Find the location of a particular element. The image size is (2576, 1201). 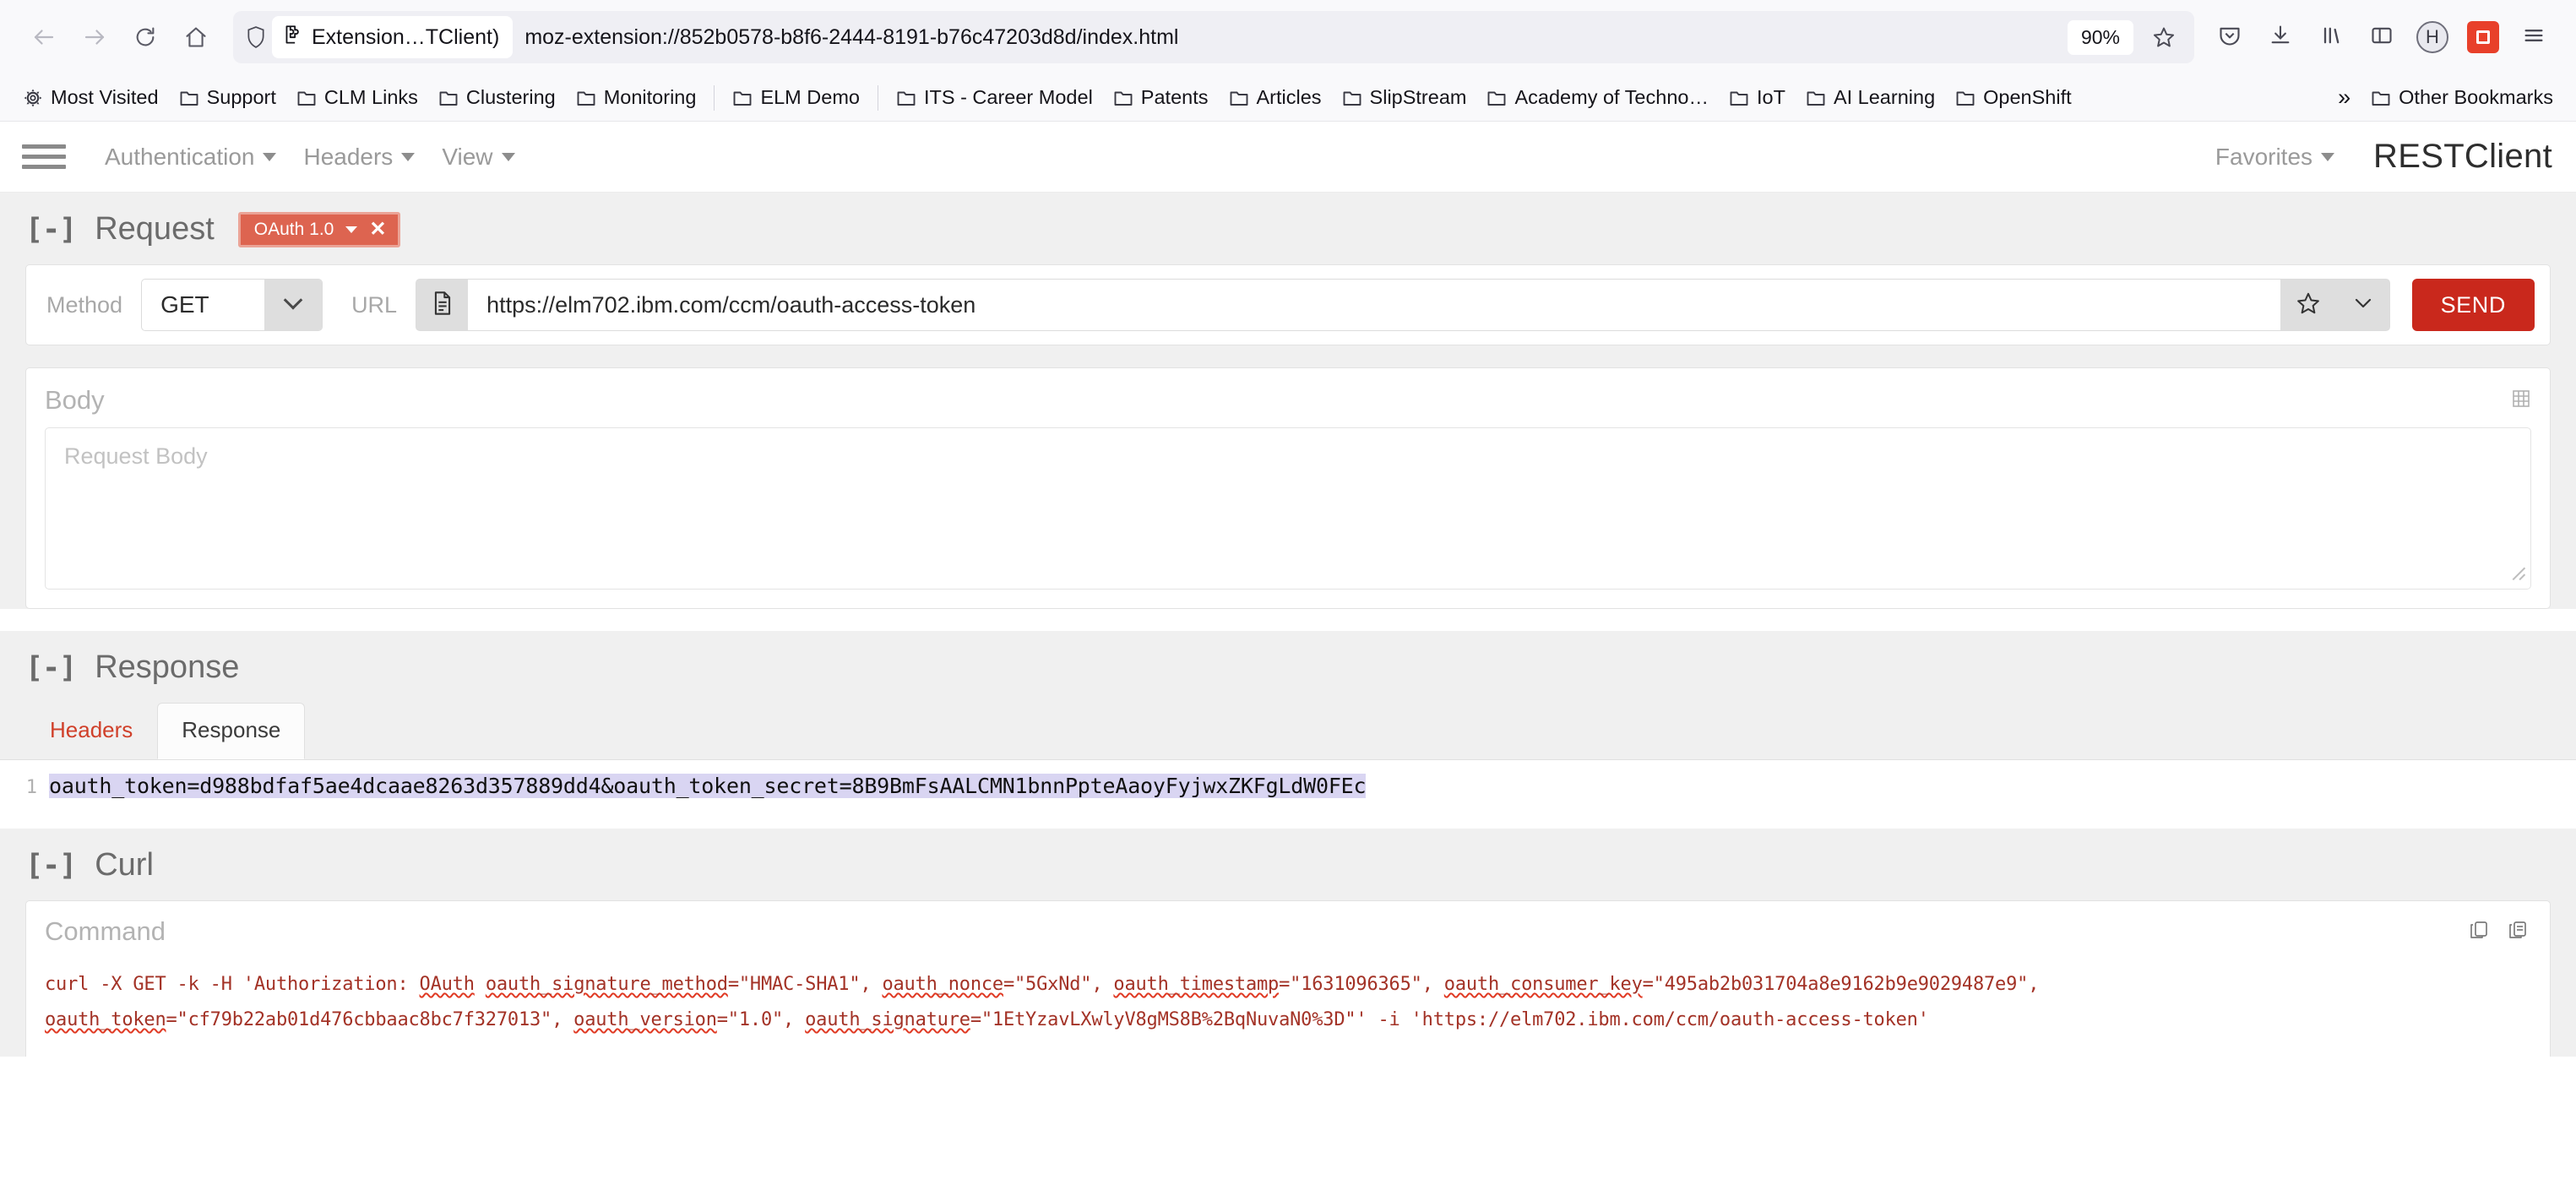

menu-view: View is located at coordinates (478, 157).